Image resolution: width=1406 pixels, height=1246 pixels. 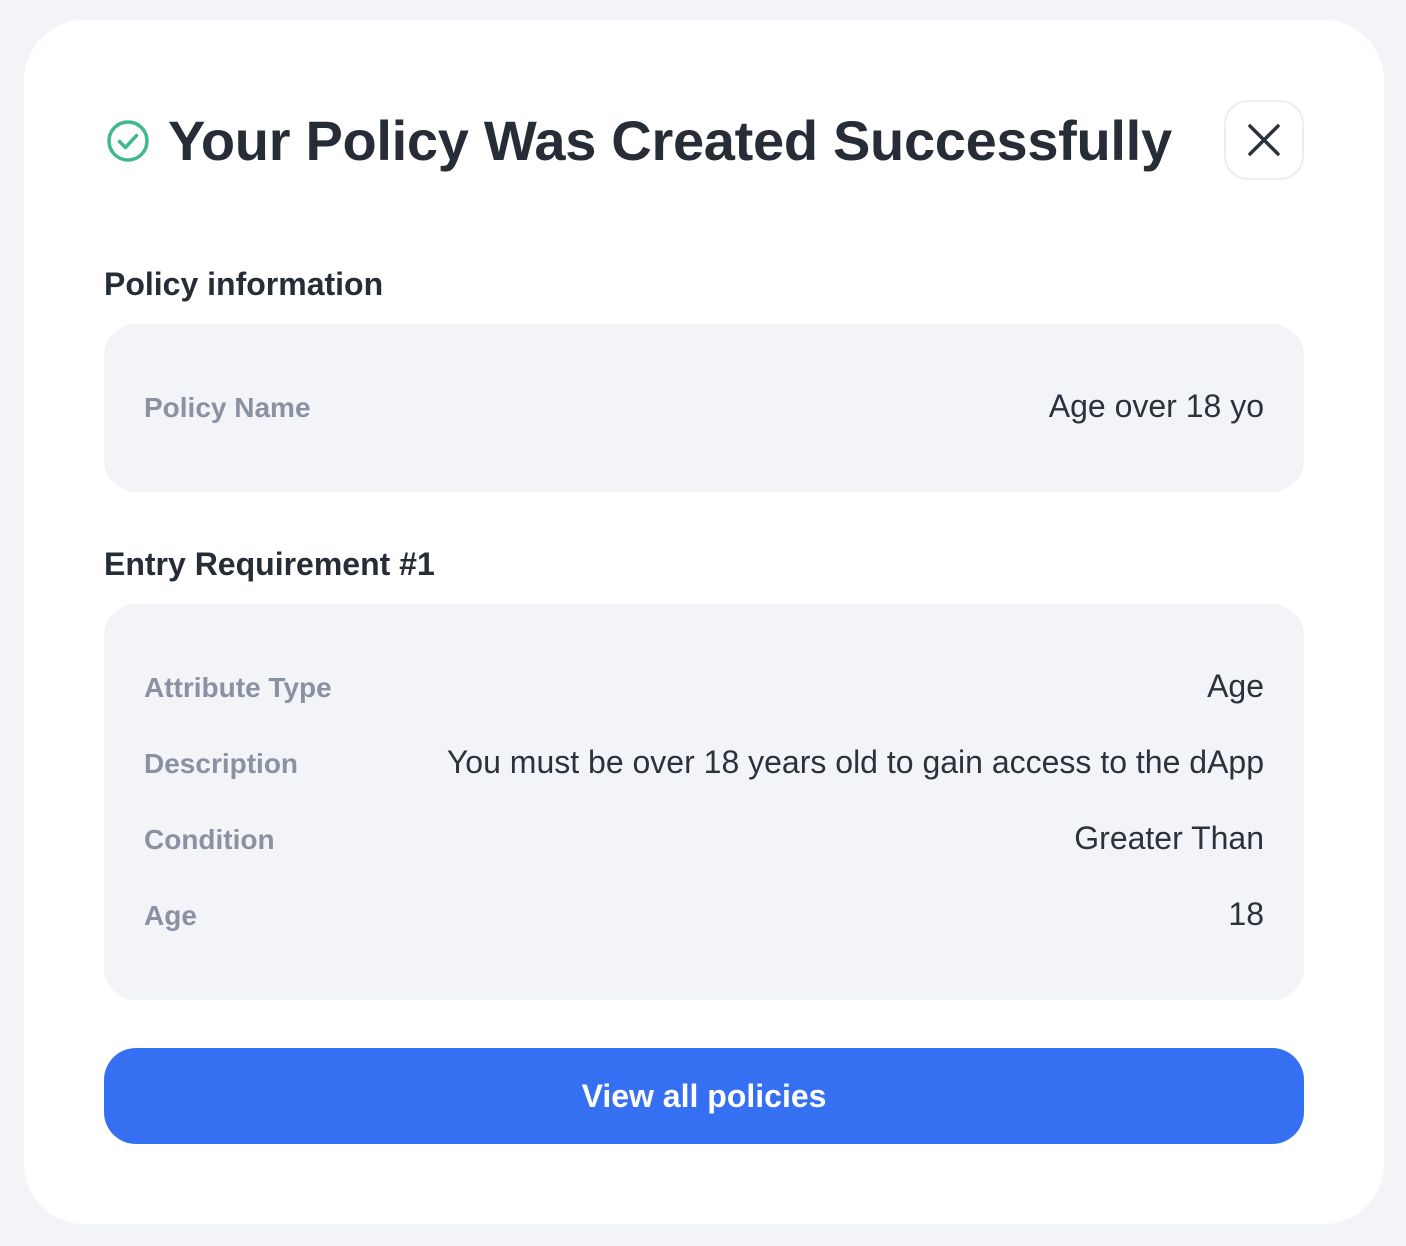 What do you see at coordinates (704, 840) in the screenshot?
I see `condition-row: Condition Greater Than` at bounding box center [704, 840].